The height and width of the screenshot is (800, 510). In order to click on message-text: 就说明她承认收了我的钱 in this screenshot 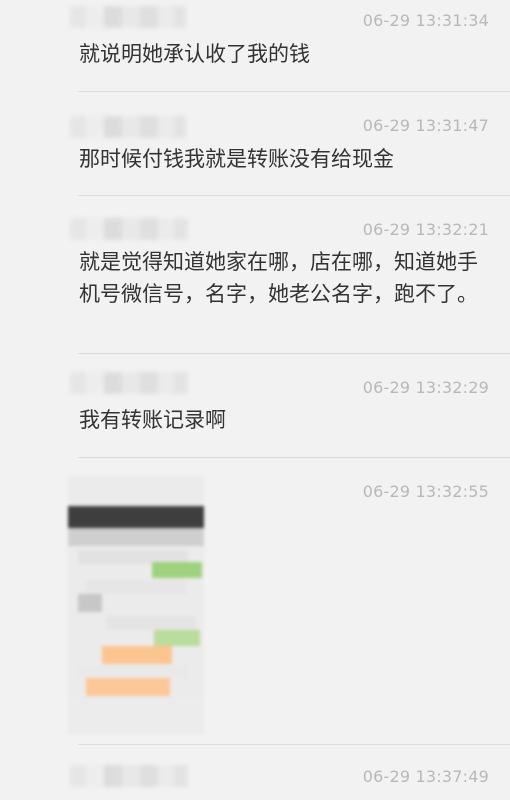, I will do `click(194, 54)`.